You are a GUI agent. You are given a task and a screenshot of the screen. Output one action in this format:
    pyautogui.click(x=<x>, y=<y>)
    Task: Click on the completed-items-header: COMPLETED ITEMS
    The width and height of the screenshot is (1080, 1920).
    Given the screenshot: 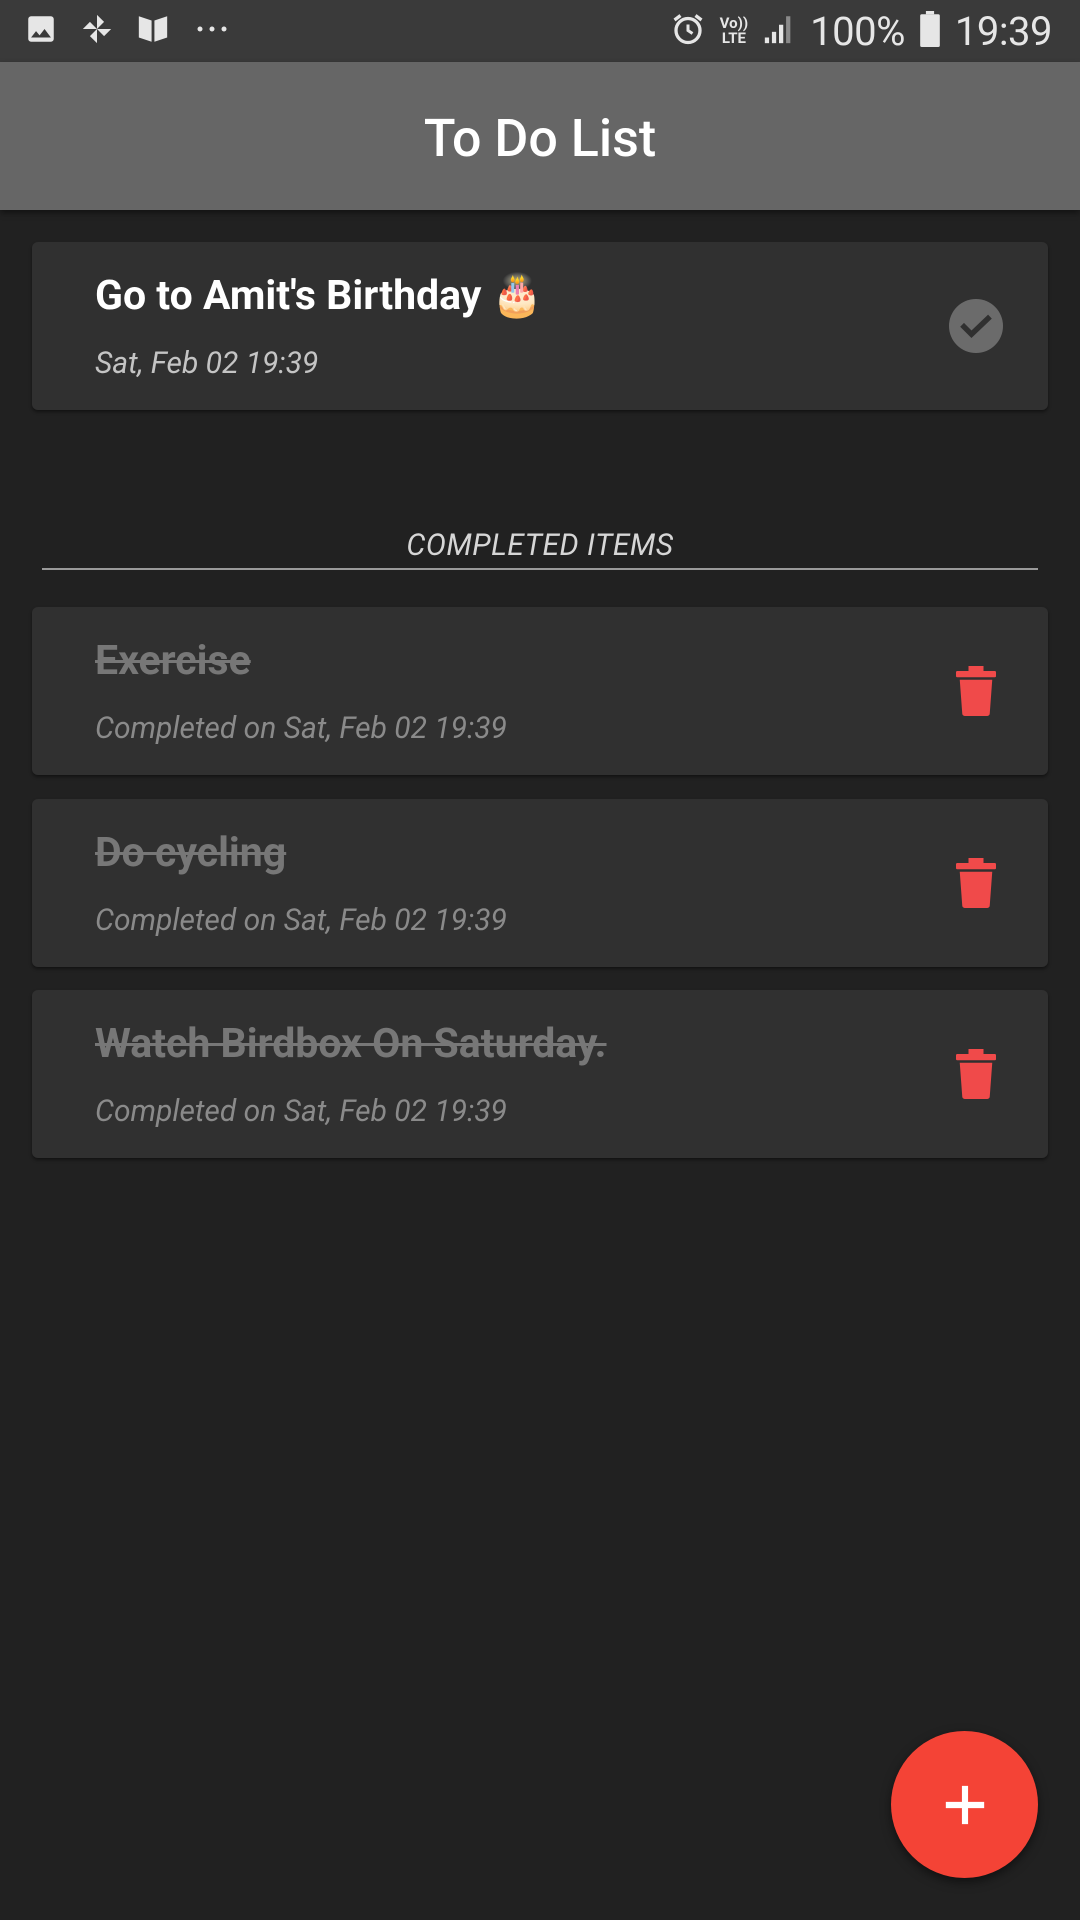 What is the action you would take?
    pyautogui.click(x=540, y=545)
    